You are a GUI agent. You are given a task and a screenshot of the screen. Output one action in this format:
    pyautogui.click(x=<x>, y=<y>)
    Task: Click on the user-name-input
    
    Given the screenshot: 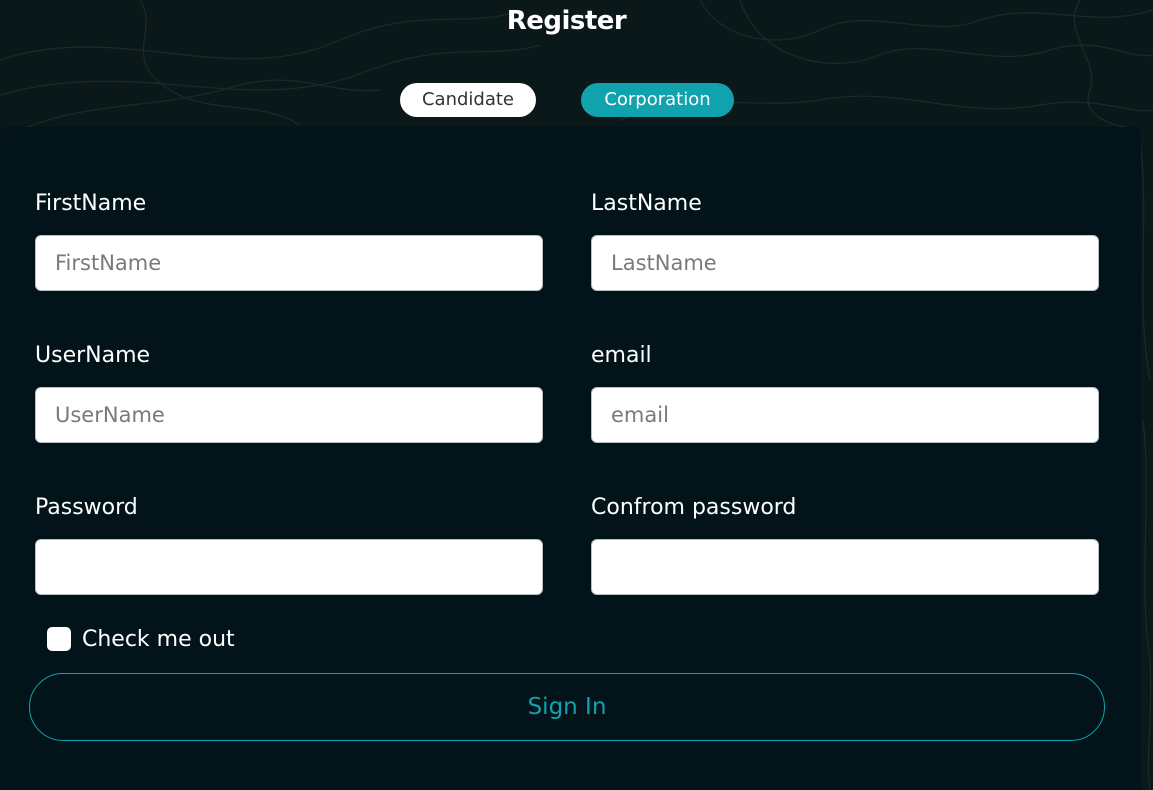 What is the action you would take?
    pyautogui.click(x=289, y=415)
    